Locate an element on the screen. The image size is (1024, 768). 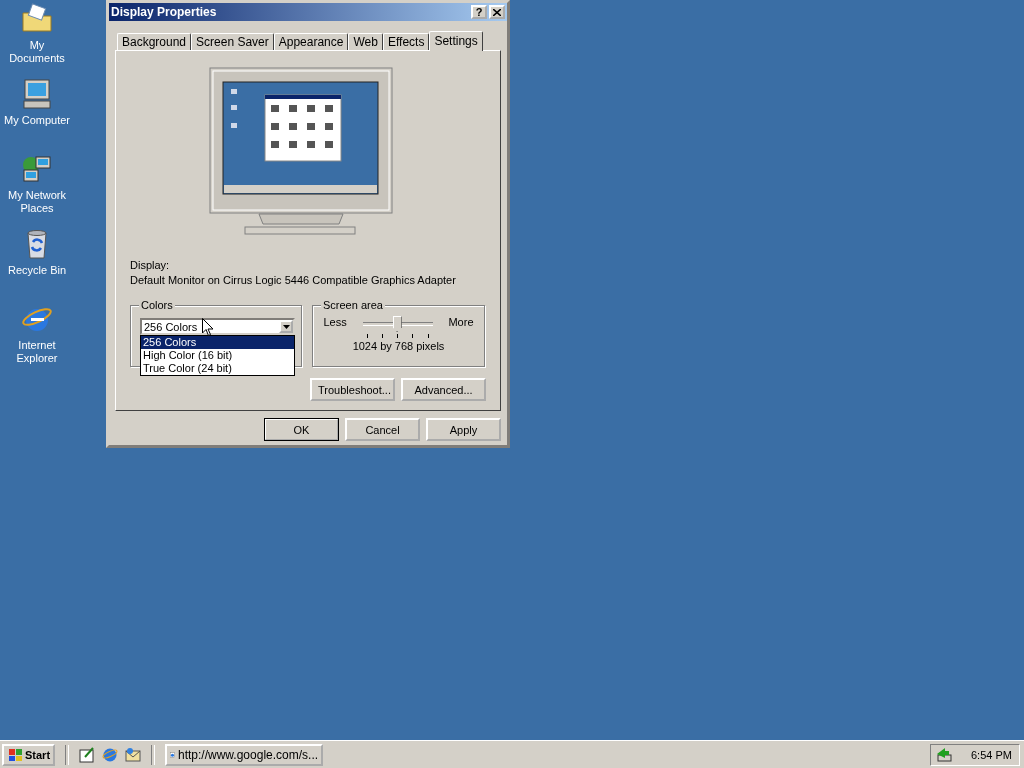
network-tray-icon is located at coordinates (944, 754).